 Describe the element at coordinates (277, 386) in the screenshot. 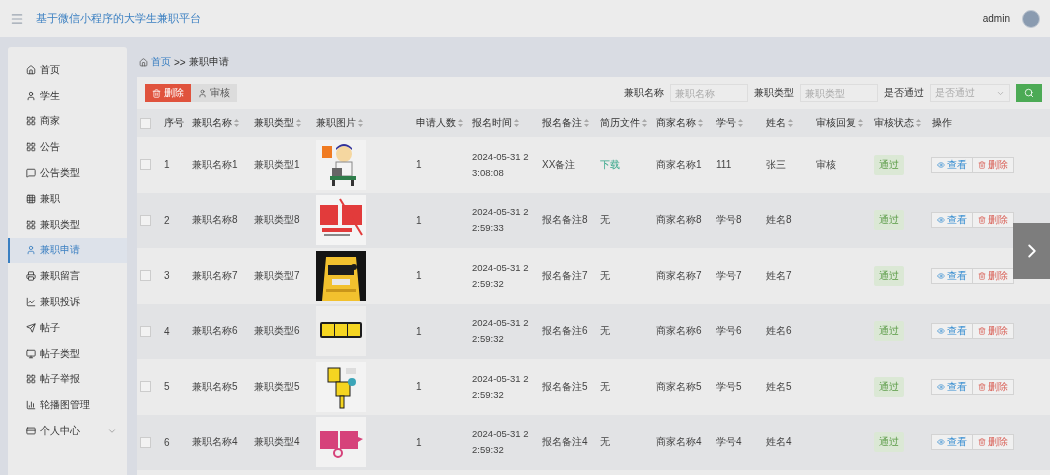

I see `table-cell: 兼职类型5` at that location.